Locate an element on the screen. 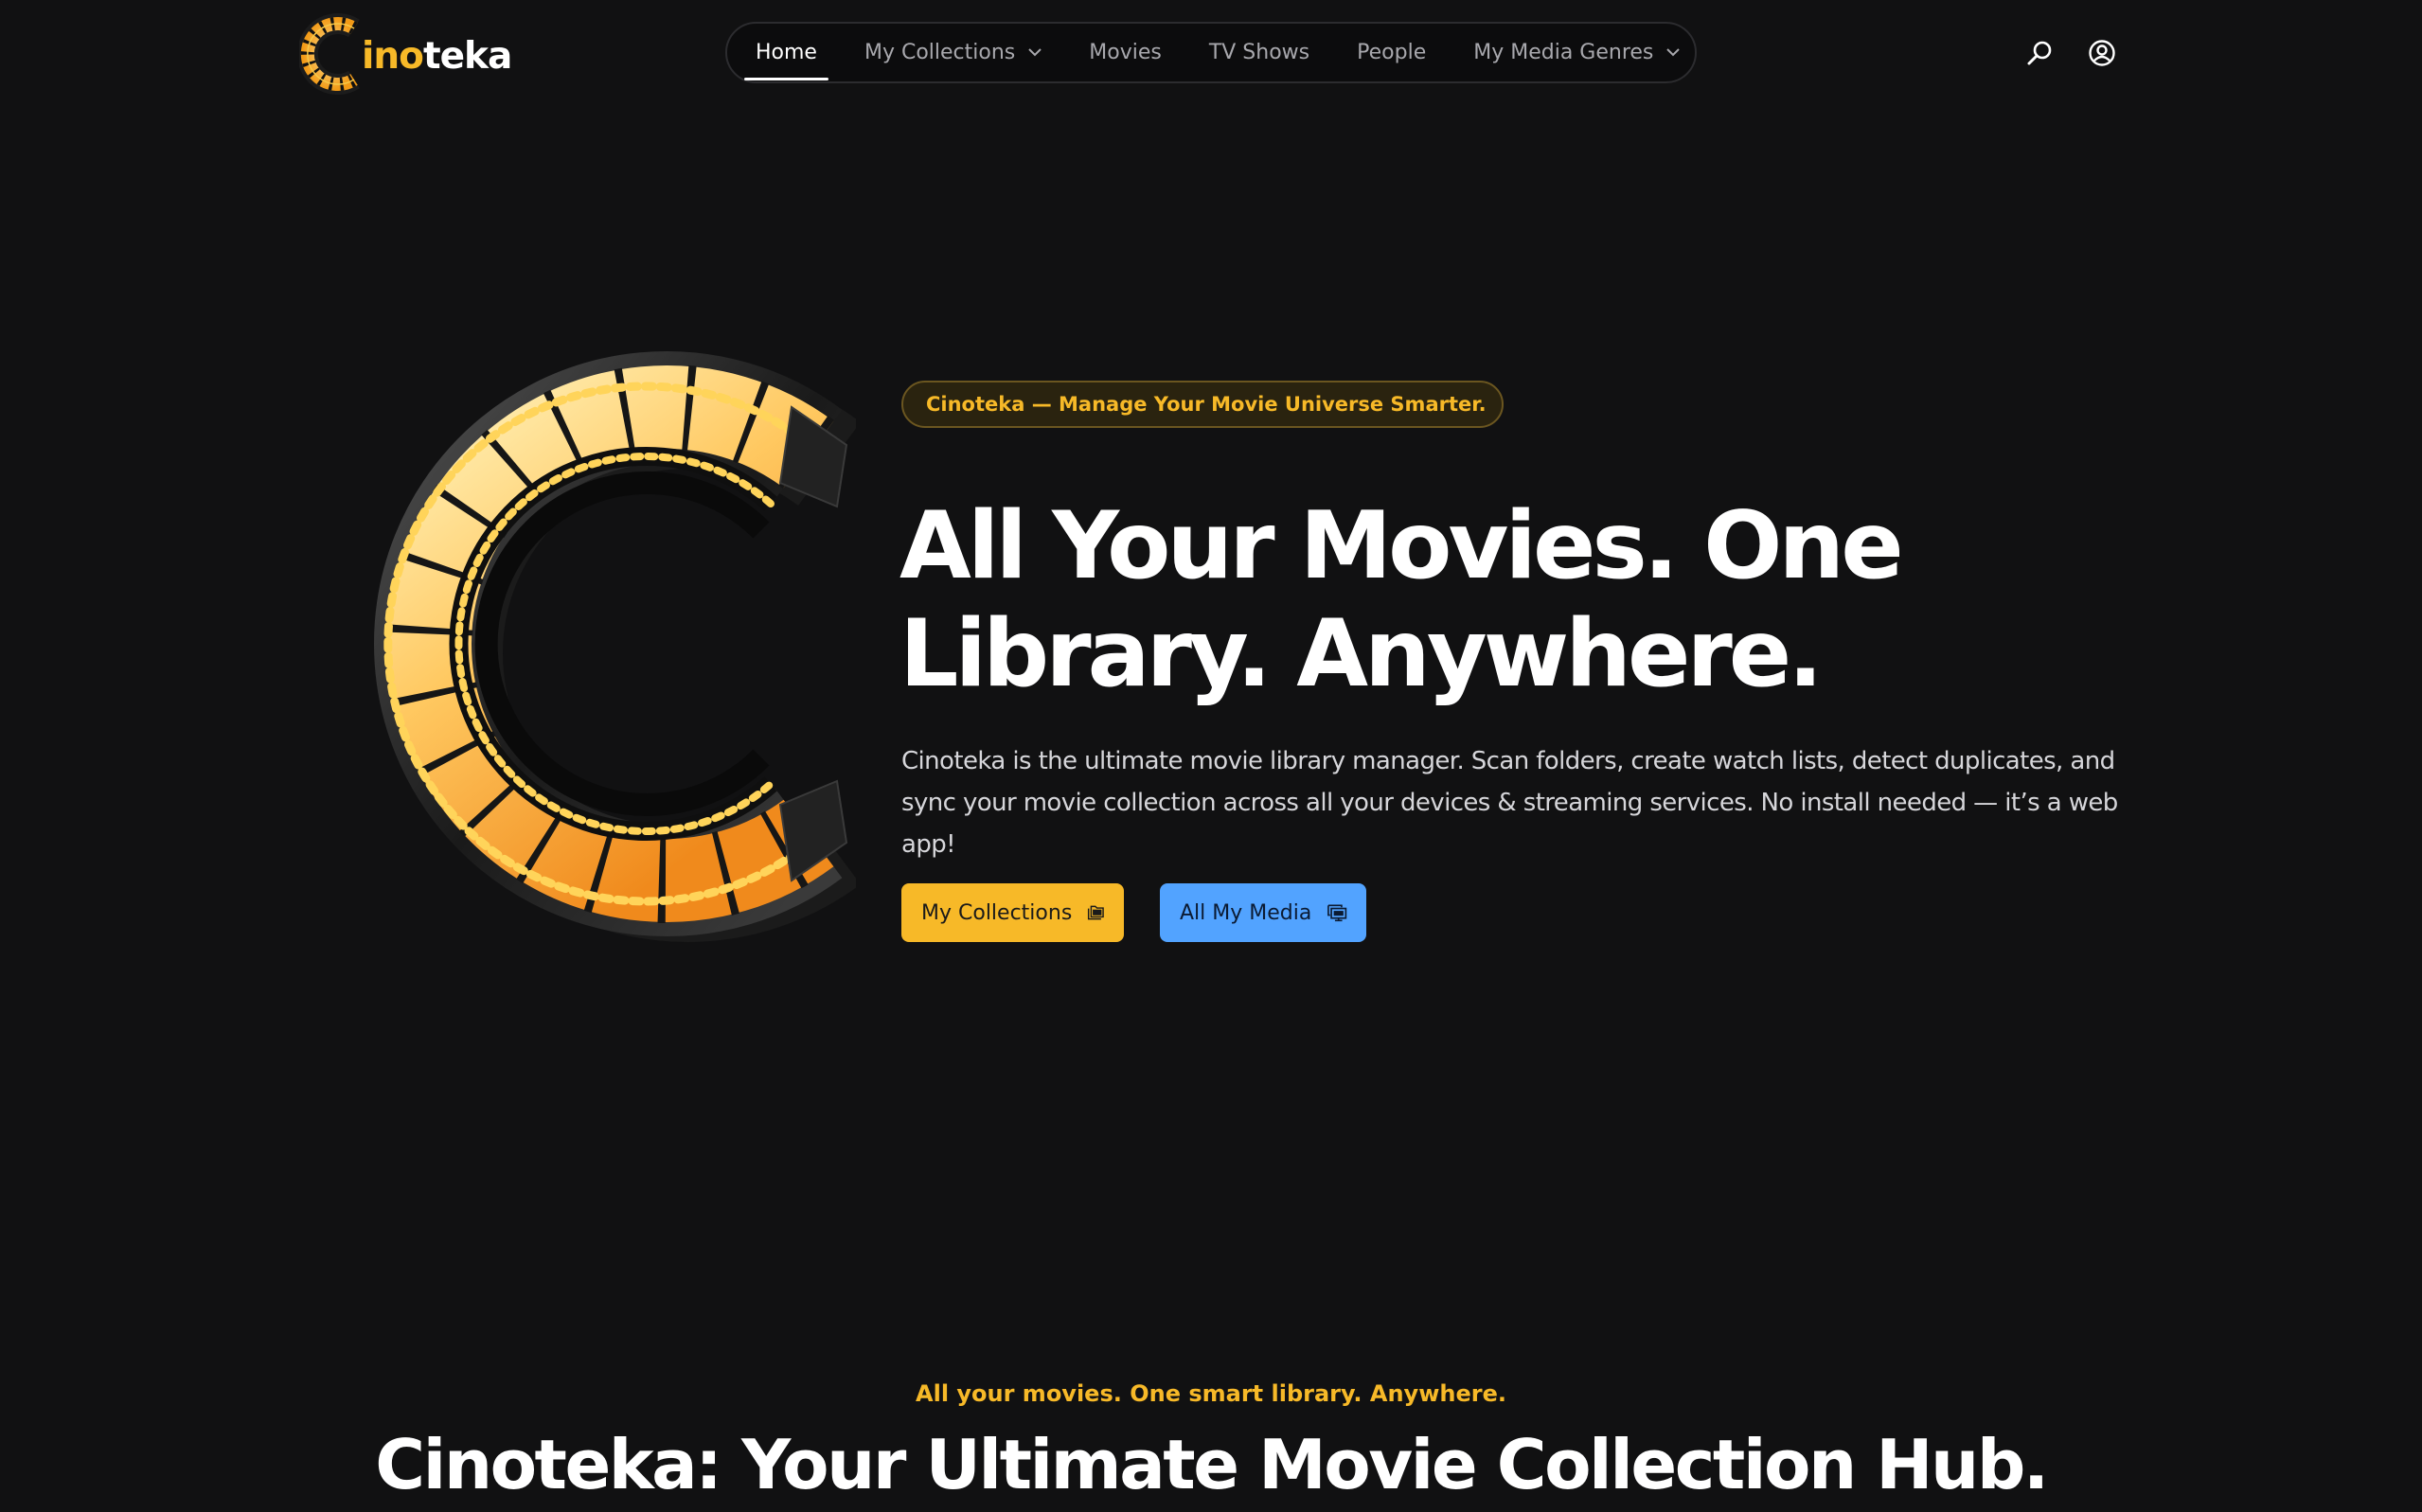 The width and height of the screenshot is (2422, 1512). nav-item-label: People is located at coordinates (1392, 52).